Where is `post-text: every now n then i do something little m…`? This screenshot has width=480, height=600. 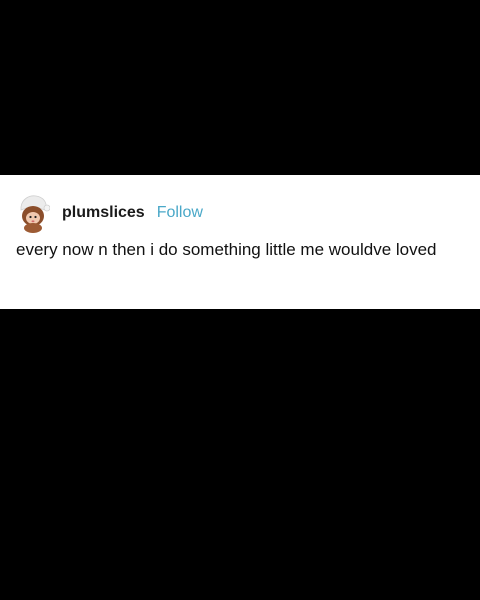 post-text: every now n then i do something little m… is located at coordinates (226, 249).